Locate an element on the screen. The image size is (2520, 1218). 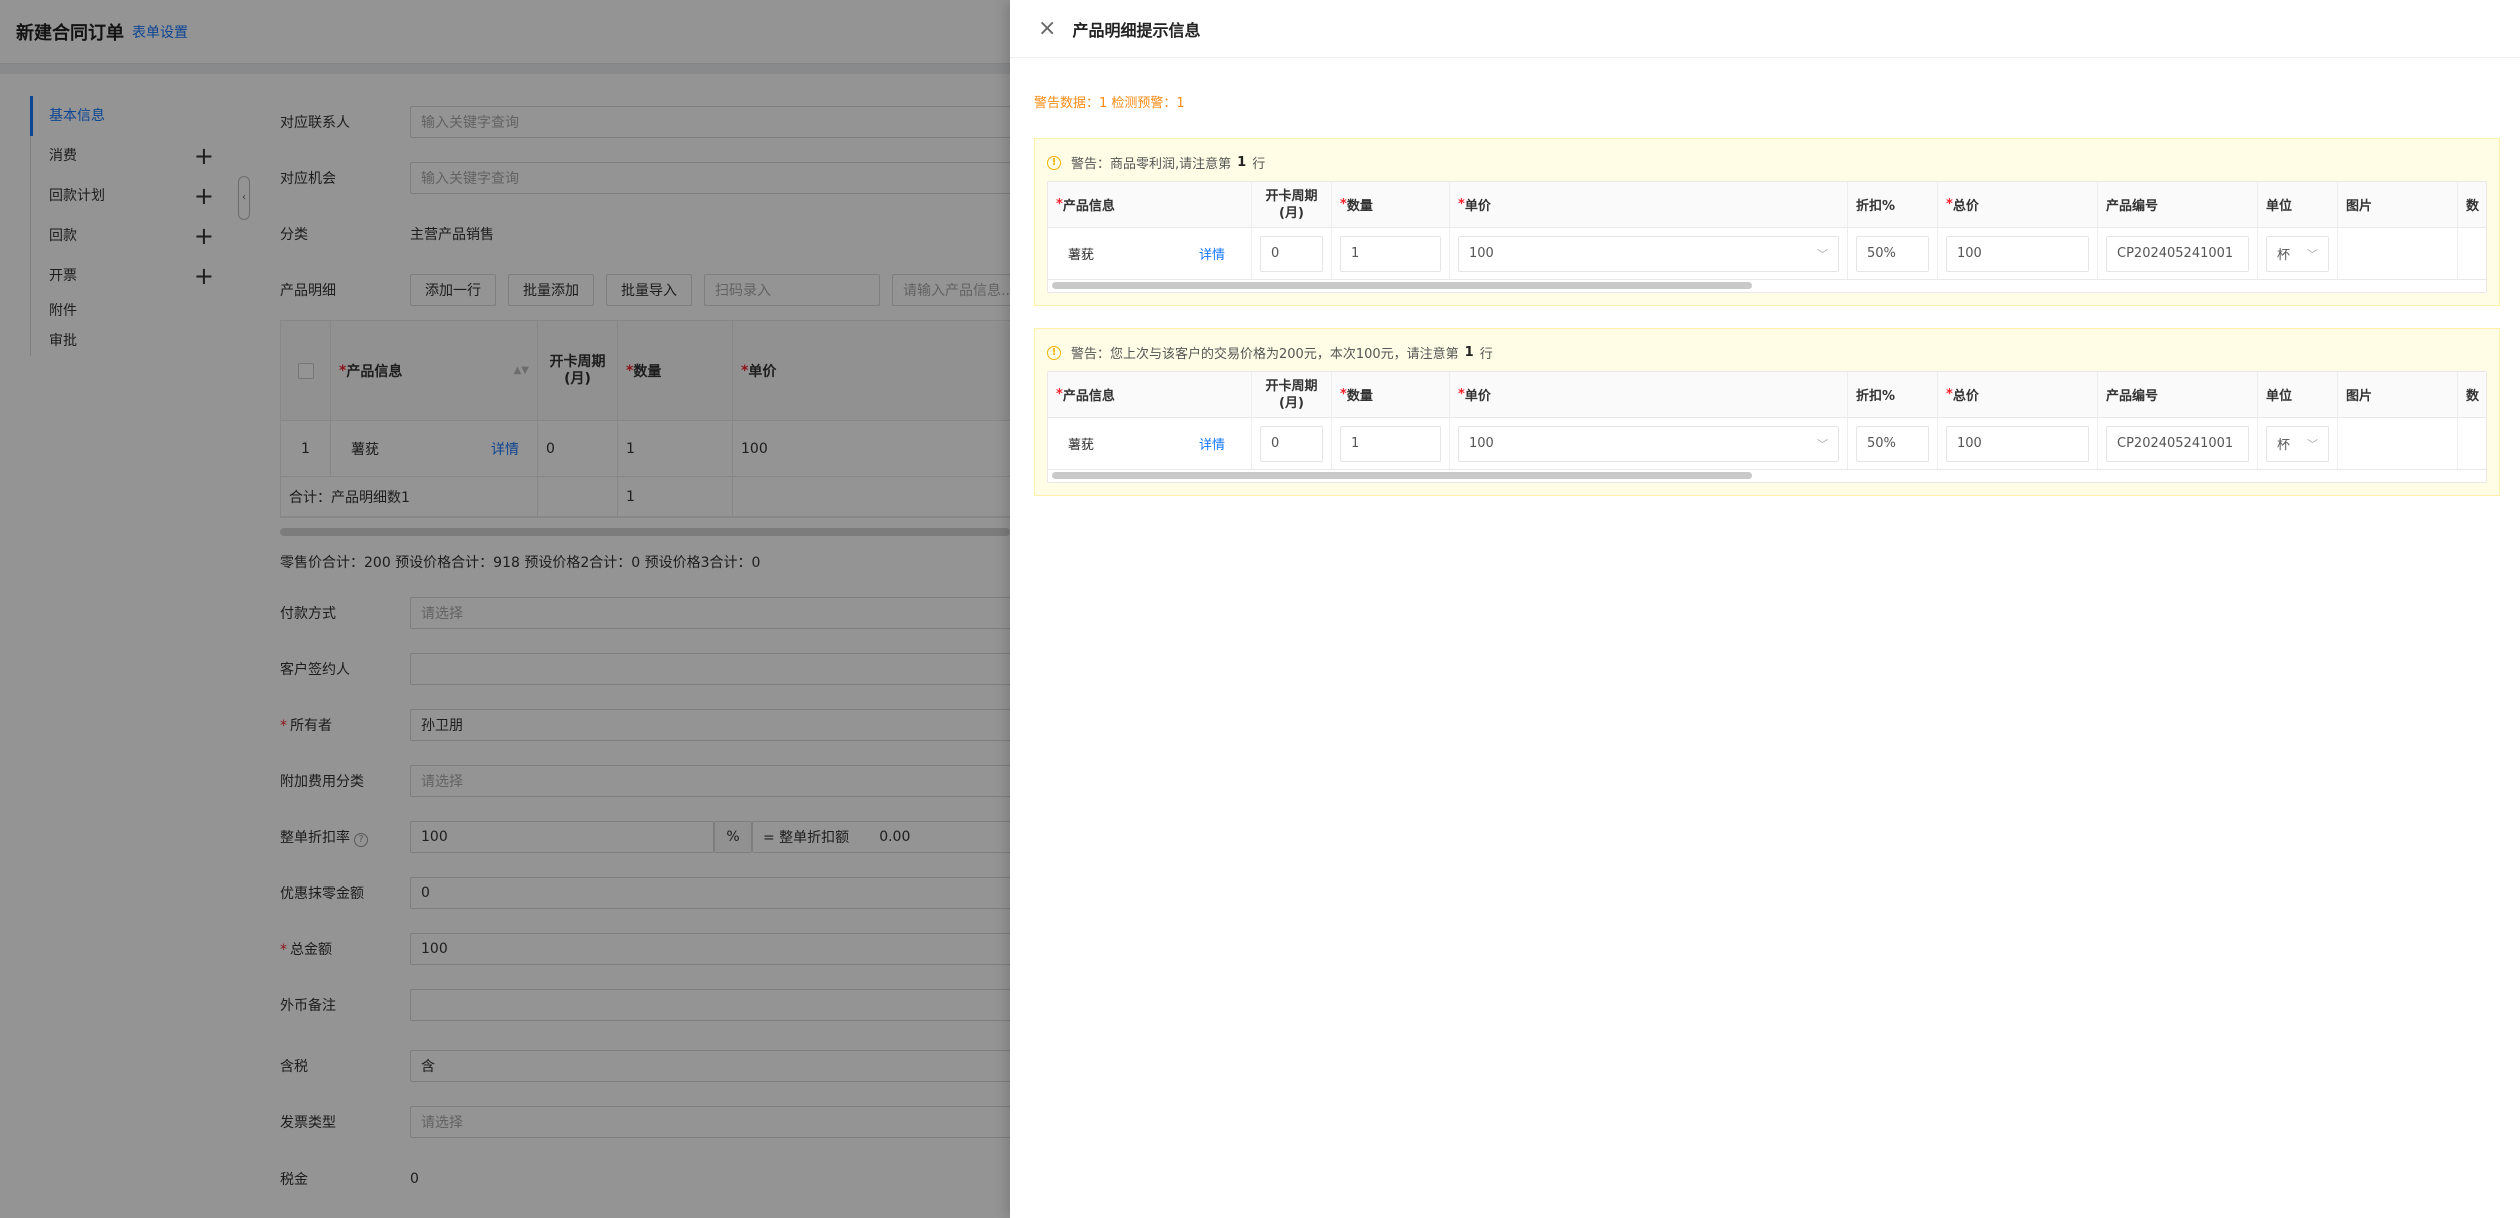
warning-summary: 警告数据：1 检测预警：1 is located at coordinates (1109, 103).